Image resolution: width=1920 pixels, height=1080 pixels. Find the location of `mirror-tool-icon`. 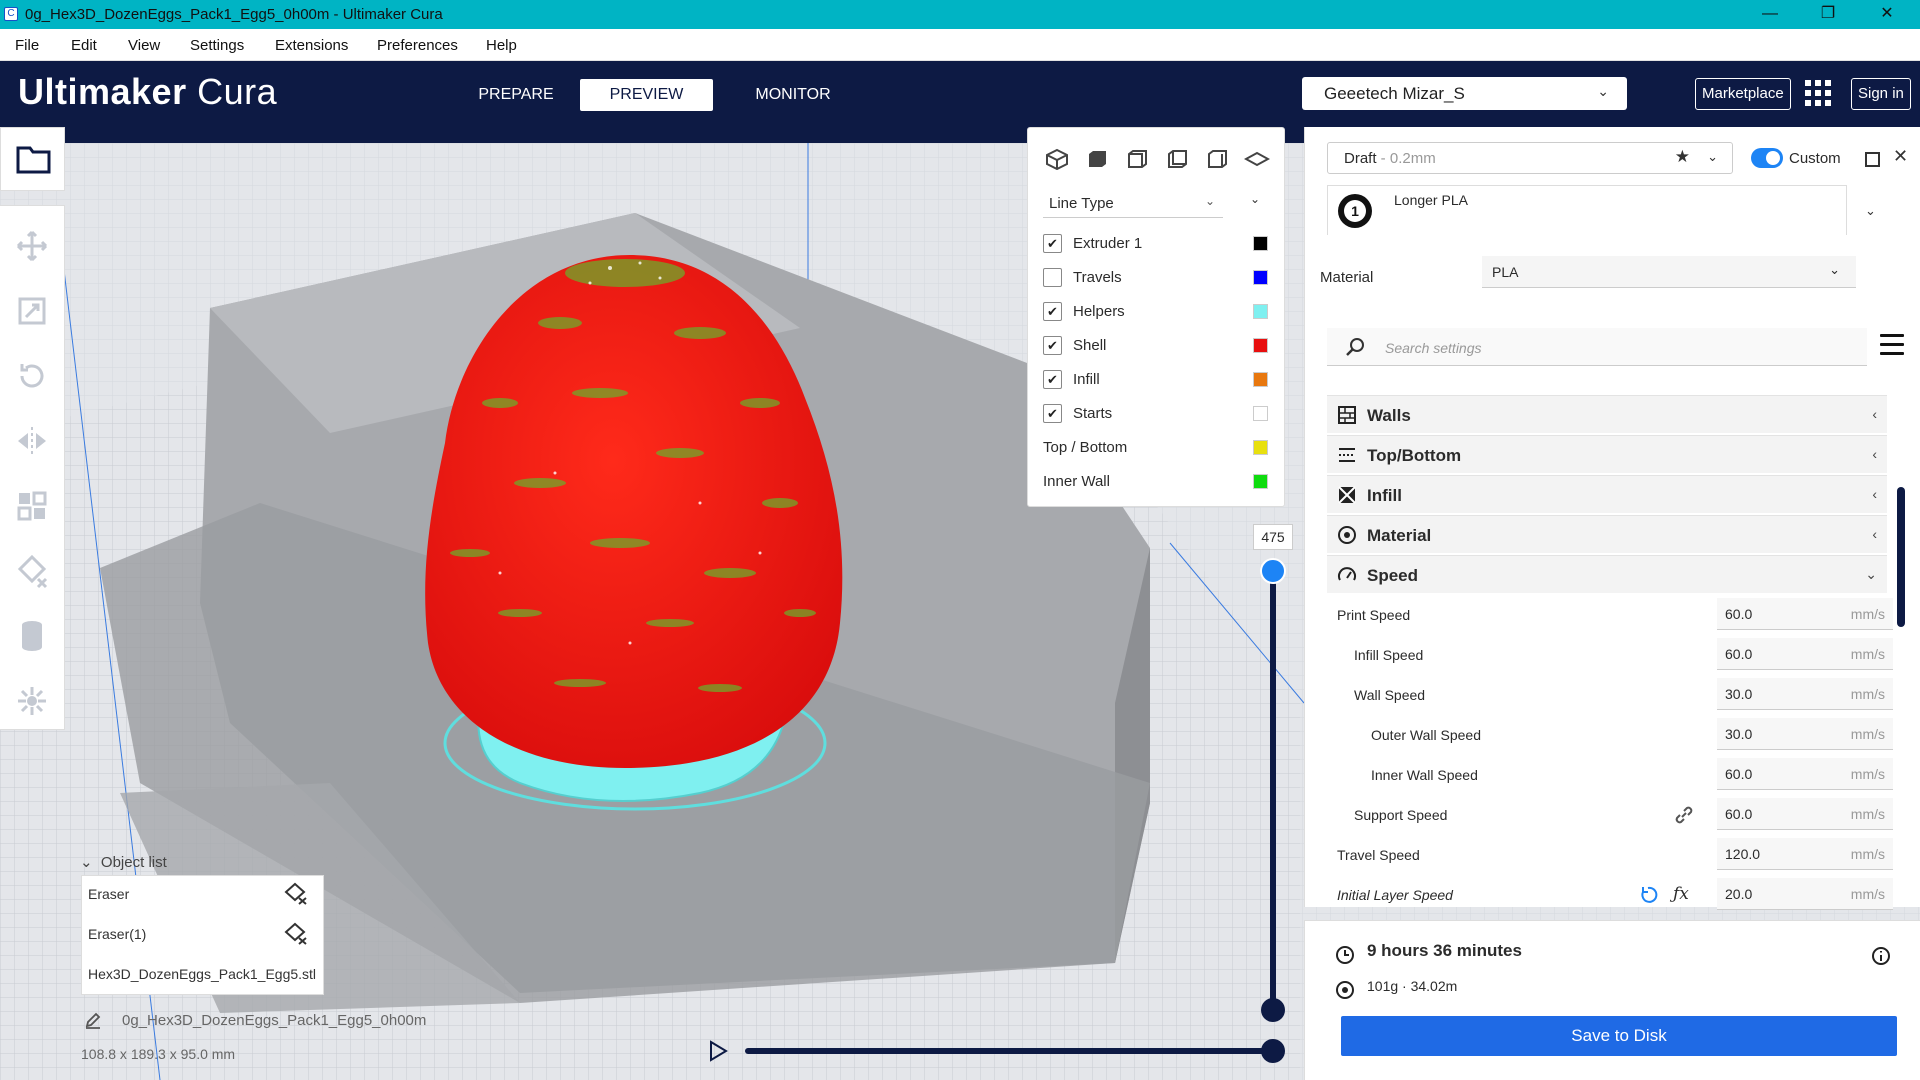

mirror-tool-icon is located at coordinates (32, 441).